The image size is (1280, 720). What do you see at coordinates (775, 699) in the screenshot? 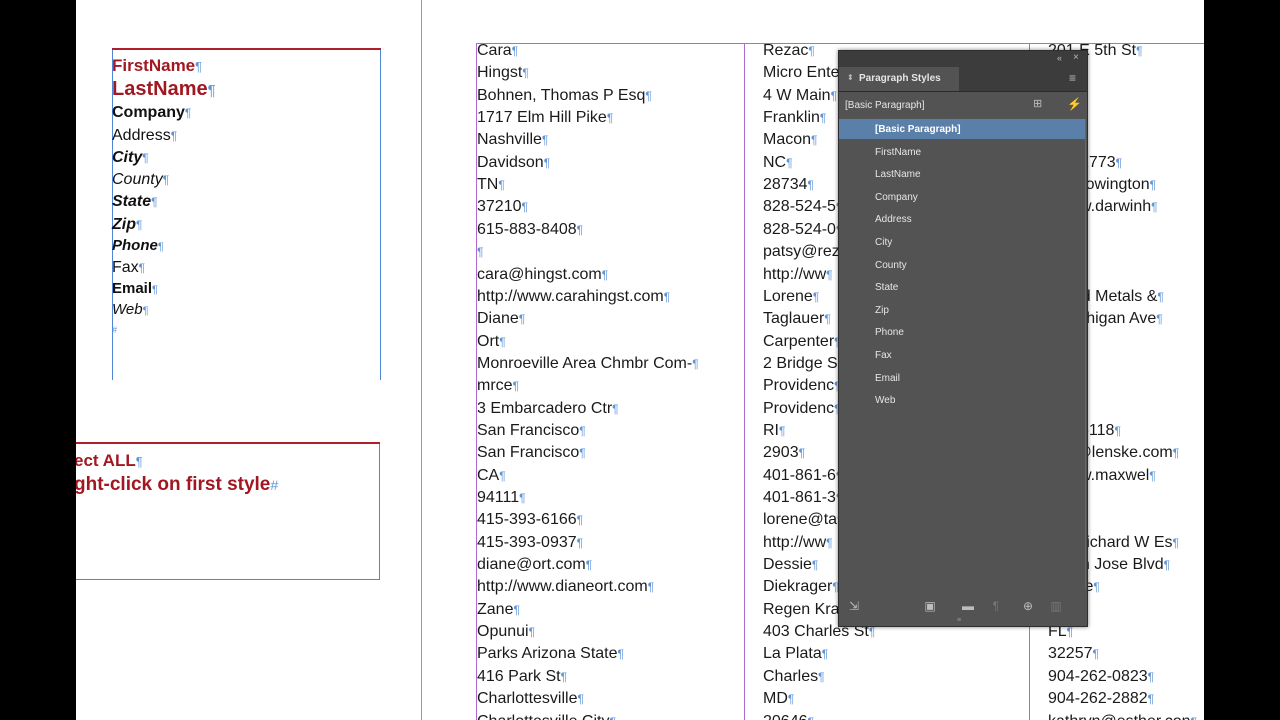
I see `merge-field-text: MD` at bounding box center [775, 699].